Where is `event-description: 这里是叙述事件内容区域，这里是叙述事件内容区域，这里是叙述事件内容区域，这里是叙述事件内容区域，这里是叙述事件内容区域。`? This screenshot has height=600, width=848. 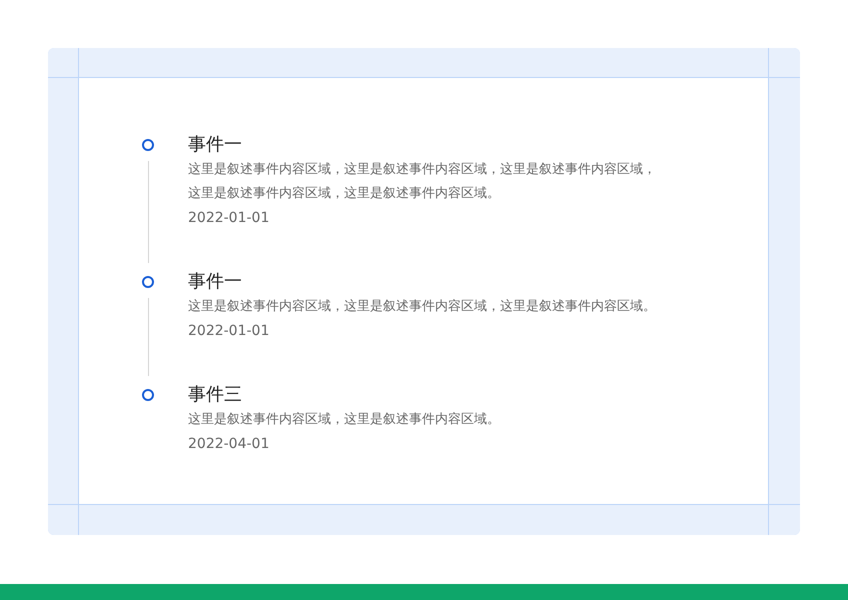
event-description: 这里是叙述事件内容区域，这里是叙述事件内容区域，这里是叙述事件内容区域，这里是叙述事件内容区域，这里是叙述事件内容区域。 is located at coordinates (422, 182).